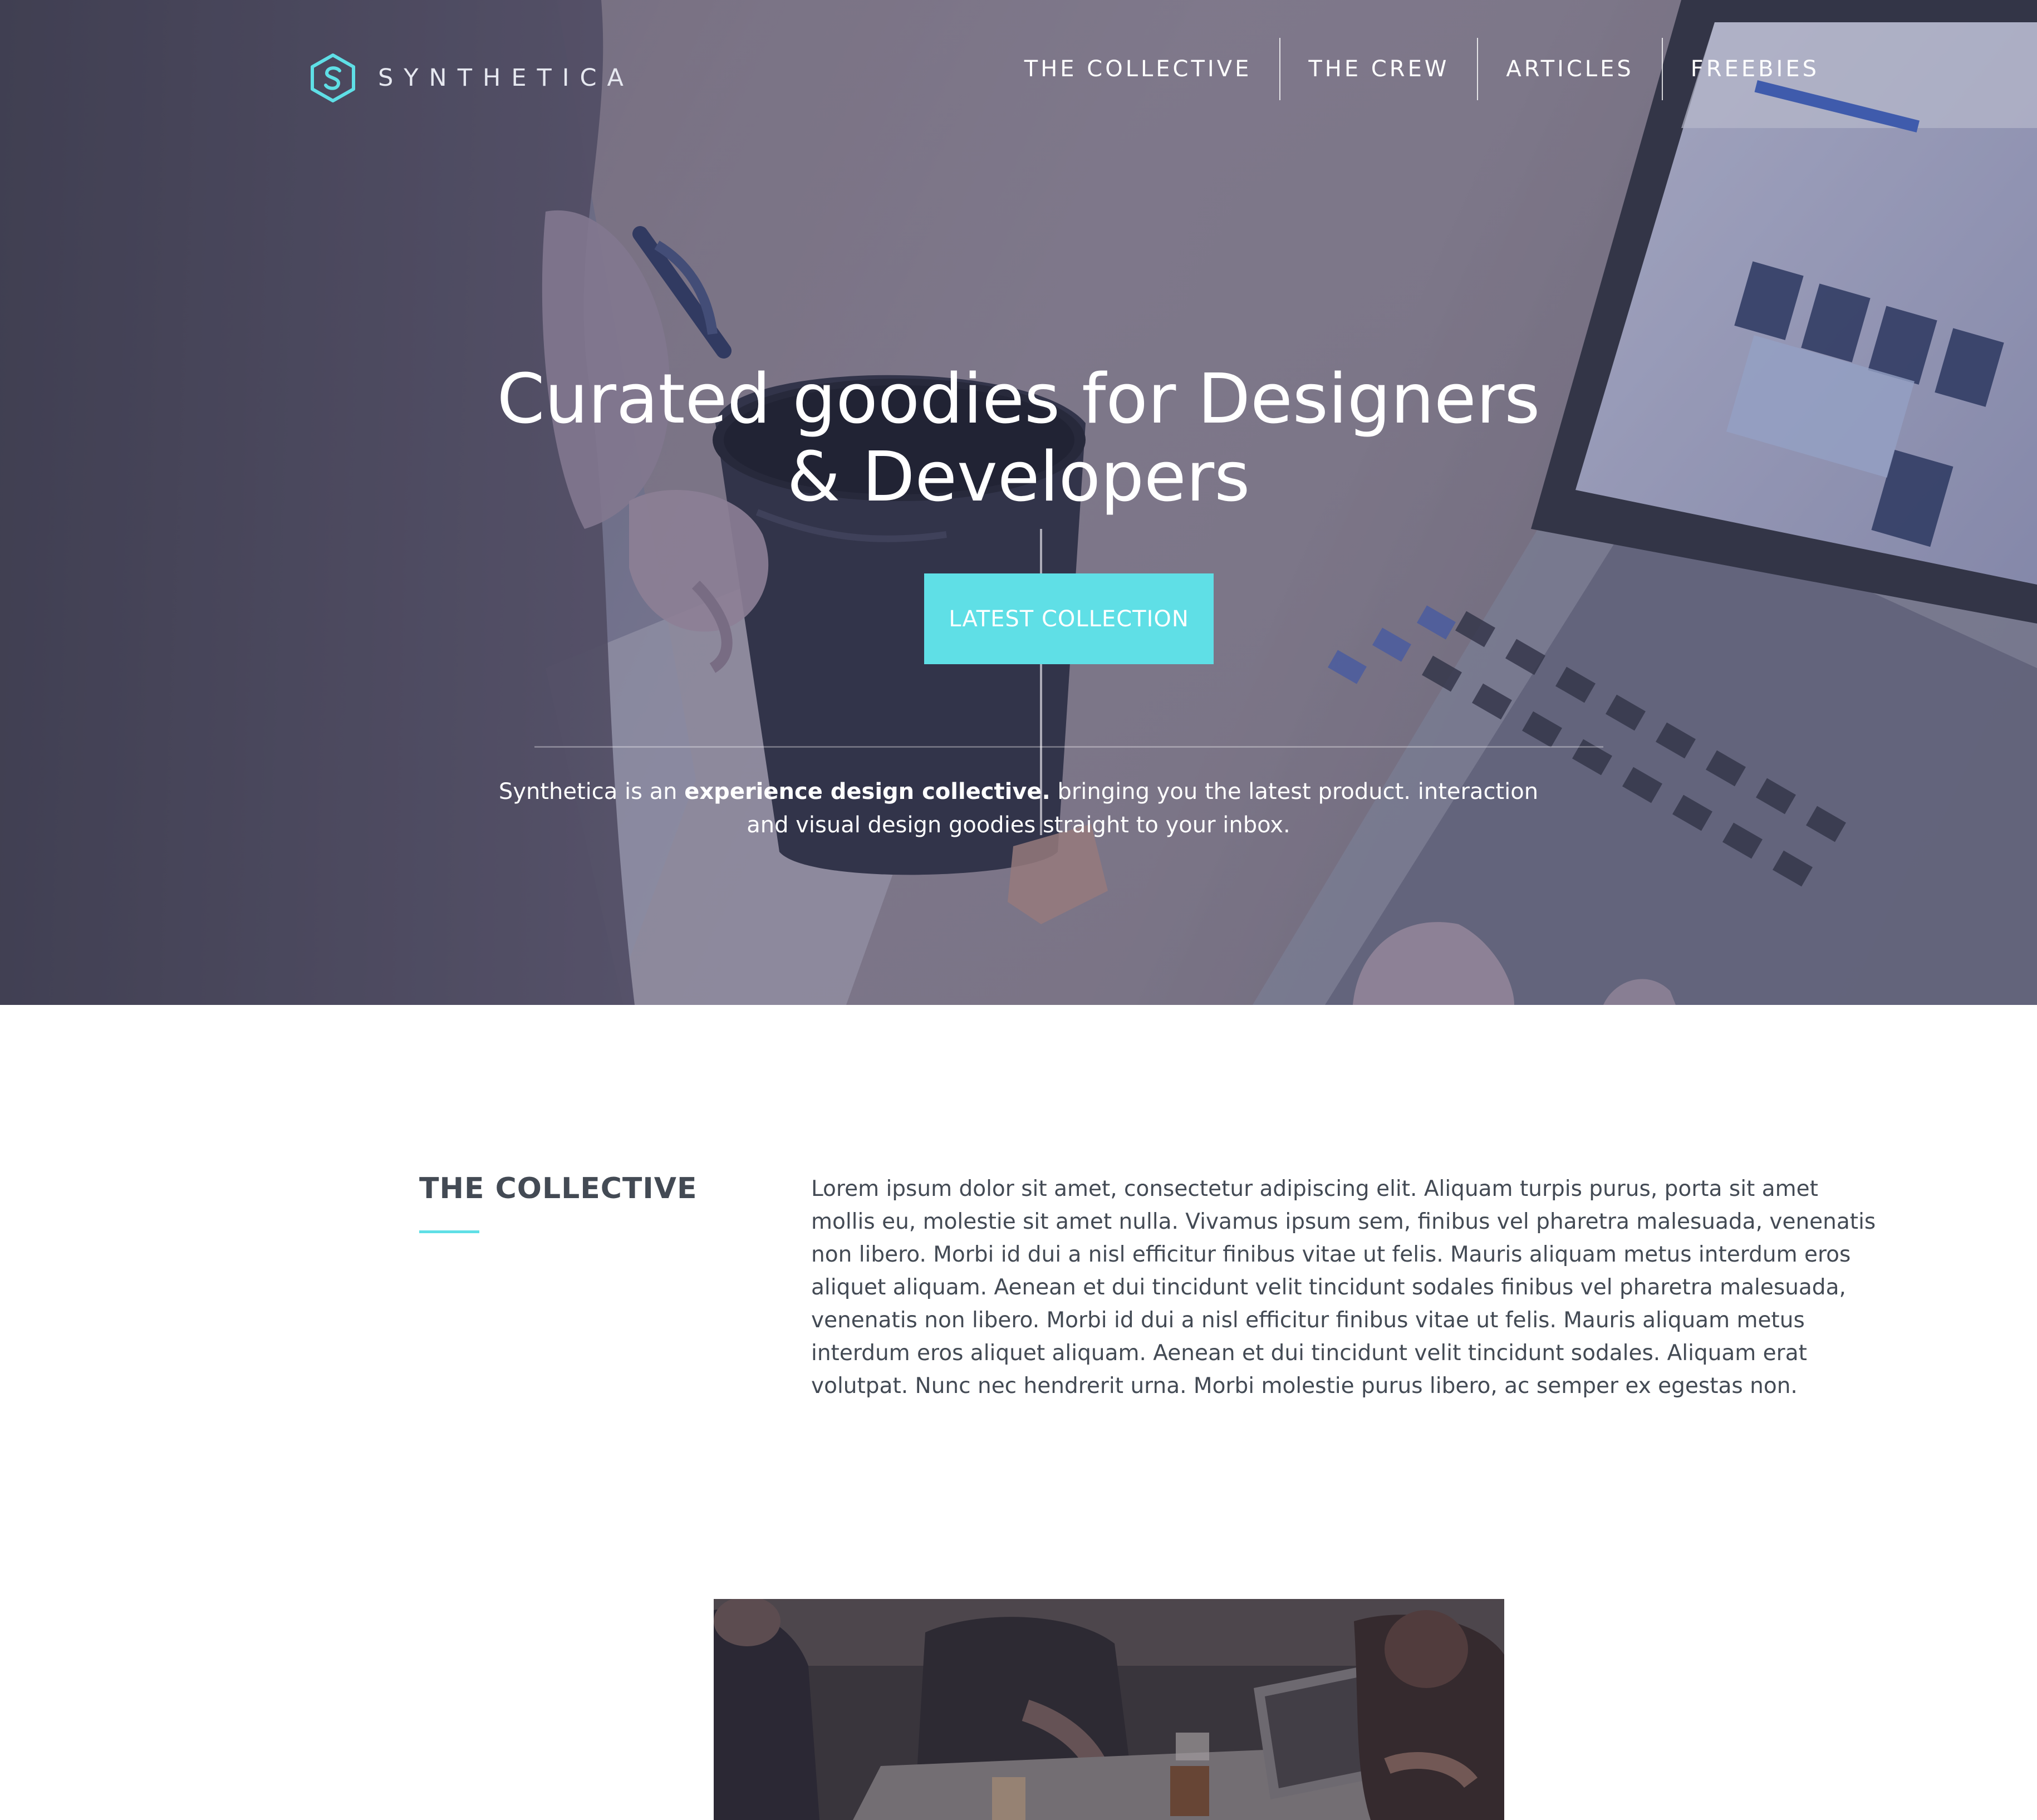 The image size is (2037, 1820). Describe the element at coordinates (1138, 69) in the screenshot. I see `nav-item-the-collective: THE COLLECTIVE` at that location.